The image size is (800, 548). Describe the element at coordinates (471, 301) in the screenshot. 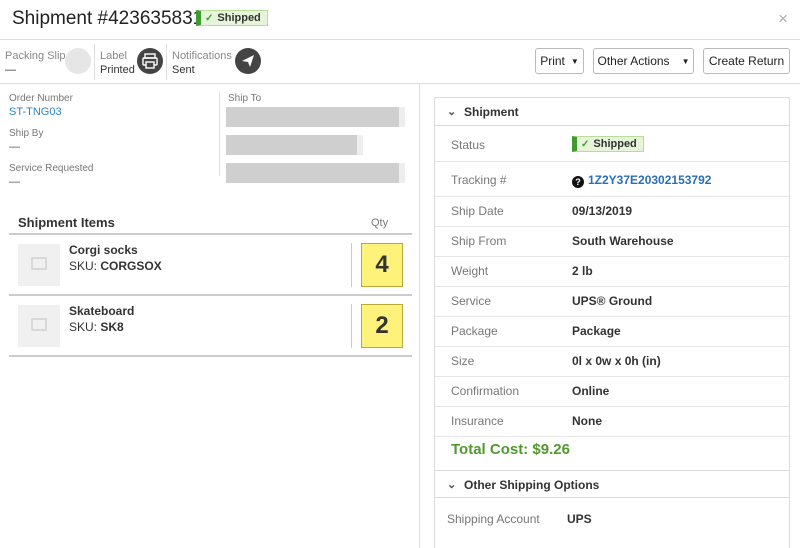

I see `service-label: Service` at that location.